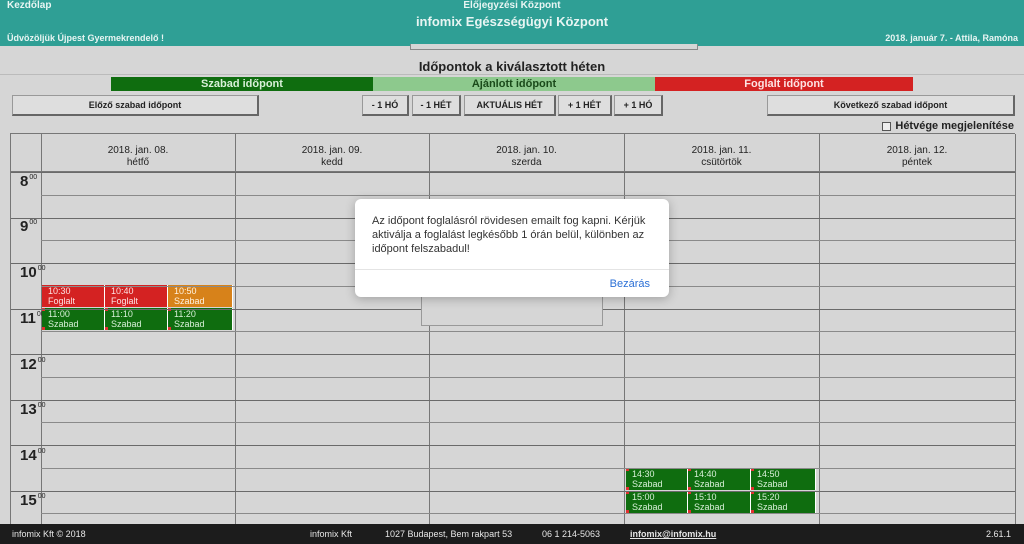 This screenshot has height=544, width=1024. I want to click on slot-thu-1440: 14:40 Szabad, so click(719, 479).